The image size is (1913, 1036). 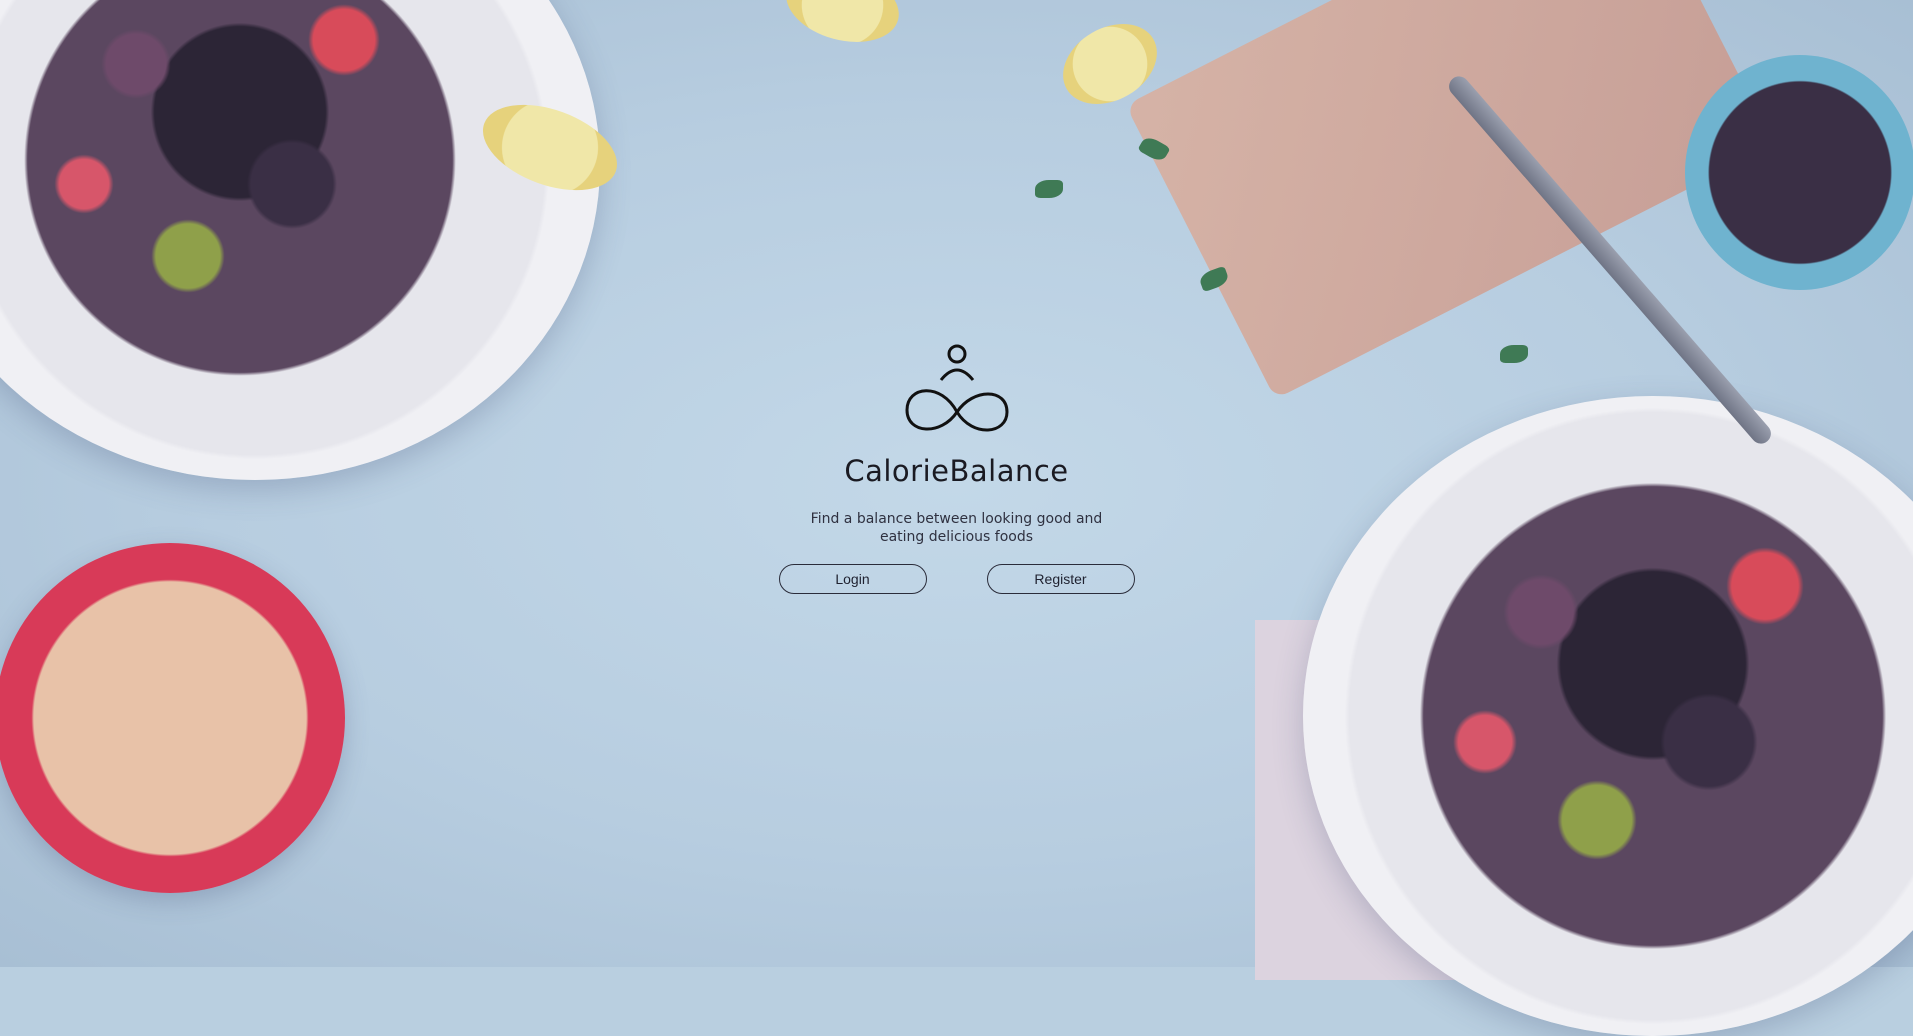 I want to click on app-title: CalorieBalance, so click(x=956, y=471).